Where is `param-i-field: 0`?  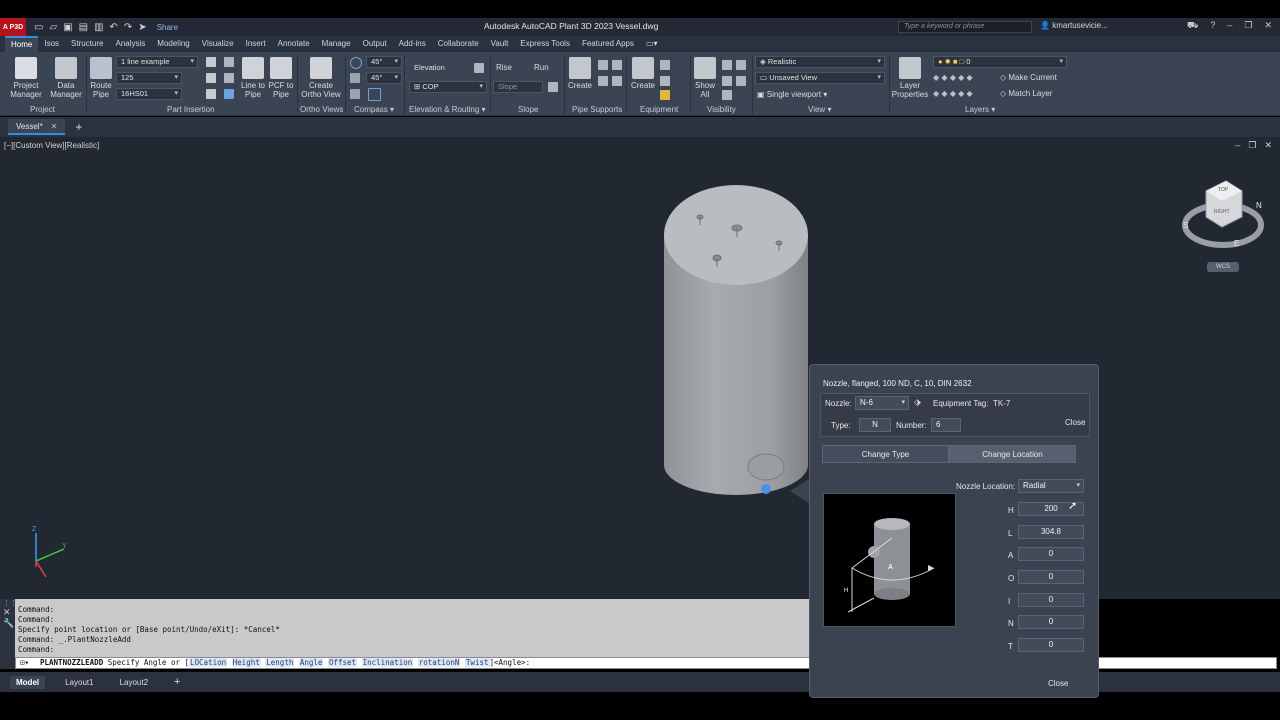
param-i-field: 0 is located at coordinates (1051, 600).